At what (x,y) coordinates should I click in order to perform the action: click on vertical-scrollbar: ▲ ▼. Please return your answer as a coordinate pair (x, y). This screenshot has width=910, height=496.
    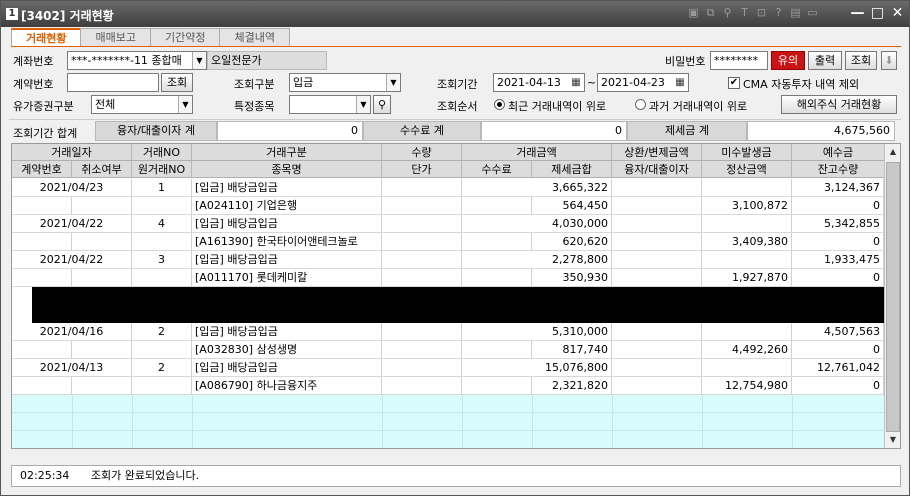
    Looking at the image, I should click on (892, 296).